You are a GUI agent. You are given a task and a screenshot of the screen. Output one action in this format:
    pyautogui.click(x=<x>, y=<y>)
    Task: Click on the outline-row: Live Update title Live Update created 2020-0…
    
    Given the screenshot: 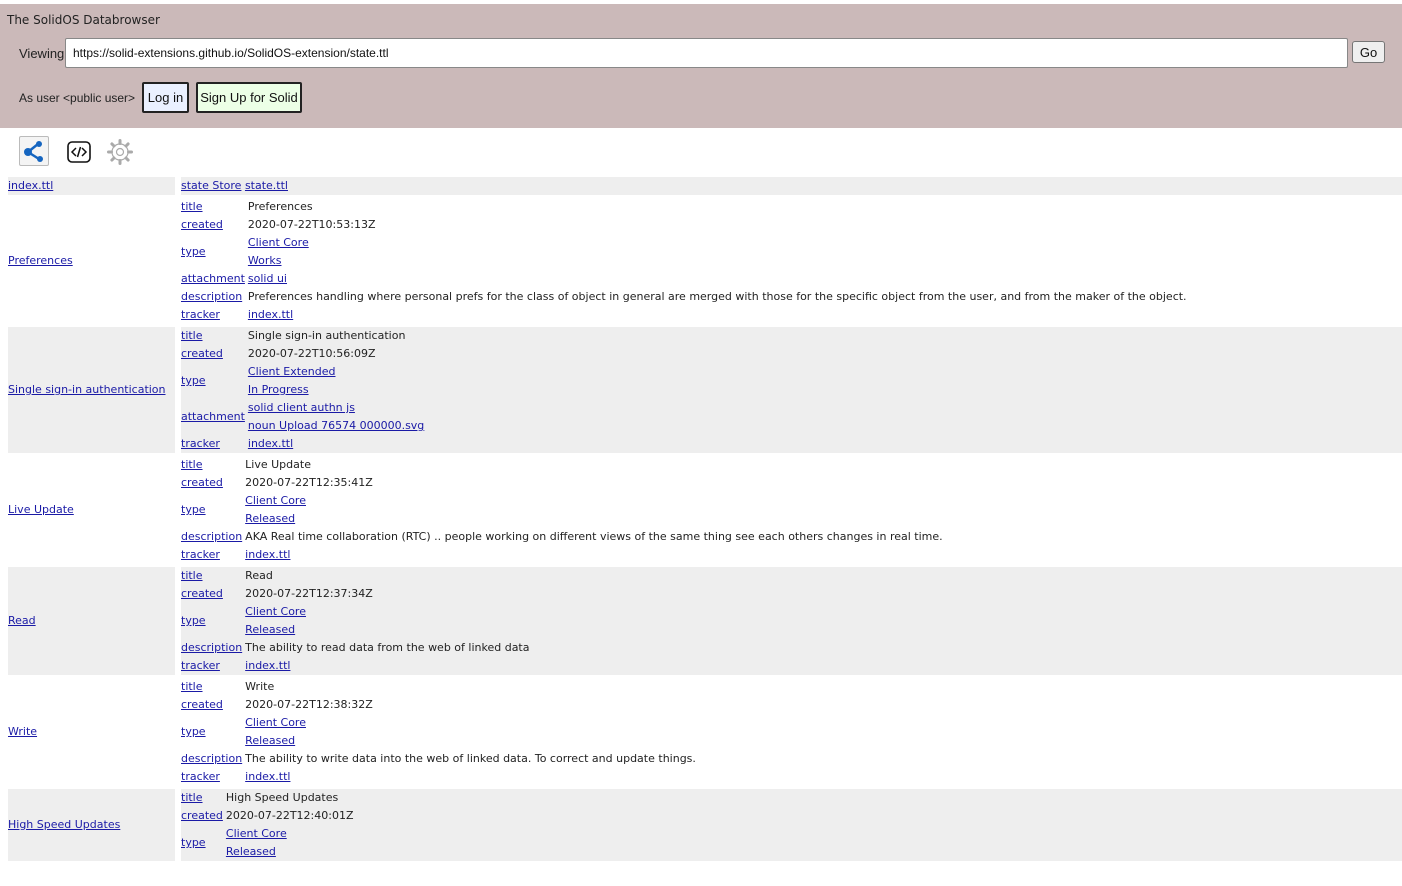 What is the action you would take?
    pyautogui.click(x=705, y=510)
    